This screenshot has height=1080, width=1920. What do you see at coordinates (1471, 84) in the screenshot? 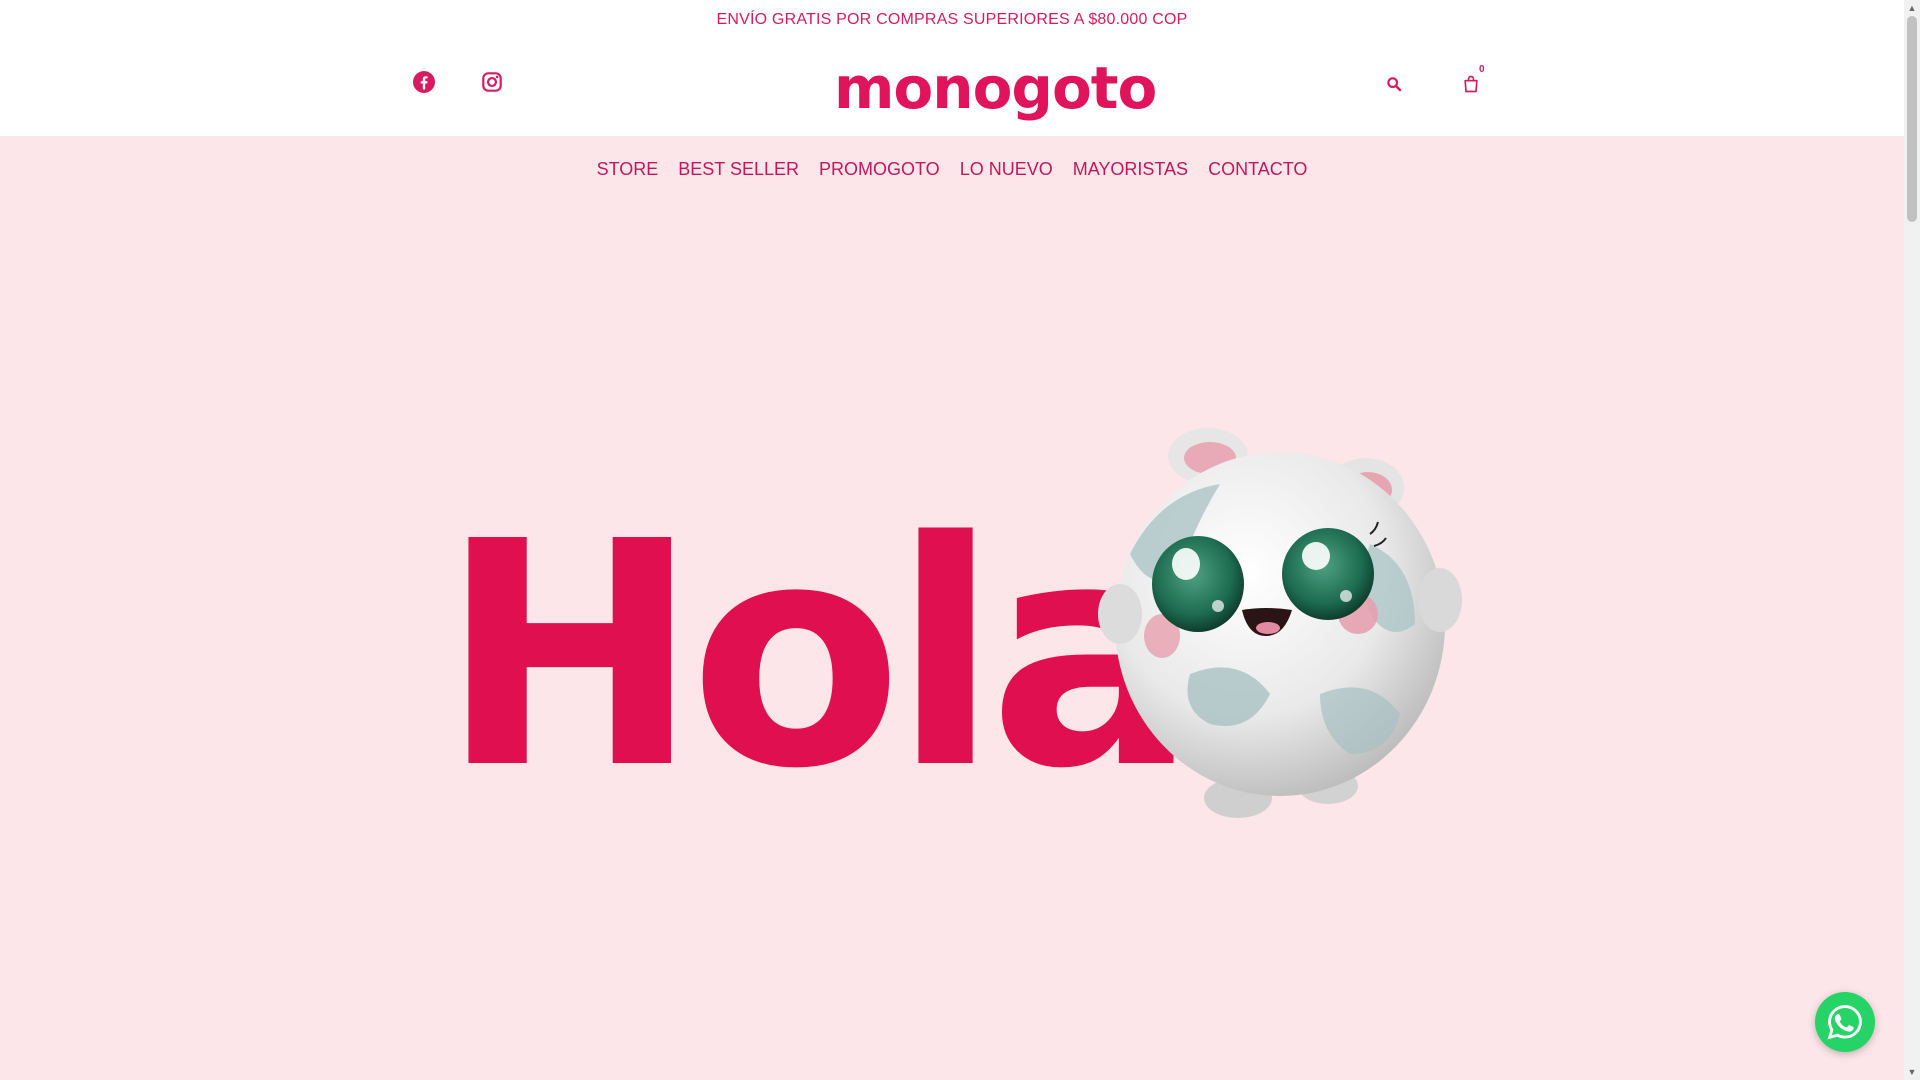
I see `cart-icon` at bounding box center [1471, 84].